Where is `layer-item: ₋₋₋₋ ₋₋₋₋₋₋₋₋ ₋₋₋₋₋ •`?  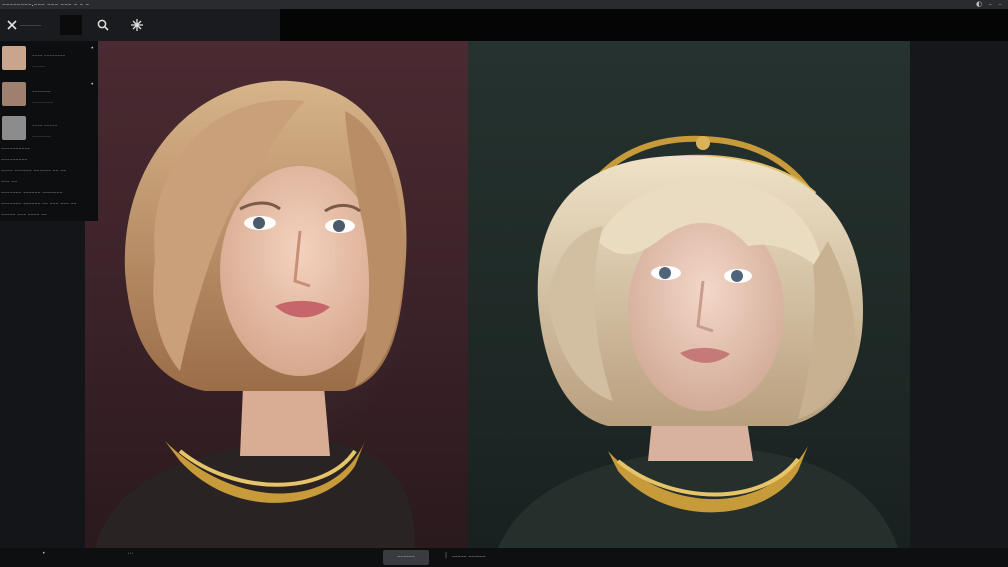
layer-item: ₋₋₋₋ ₋₋₋₋₋₋₋₋ ₋₋₋₋₋ • is located at coordinates (49, 58).